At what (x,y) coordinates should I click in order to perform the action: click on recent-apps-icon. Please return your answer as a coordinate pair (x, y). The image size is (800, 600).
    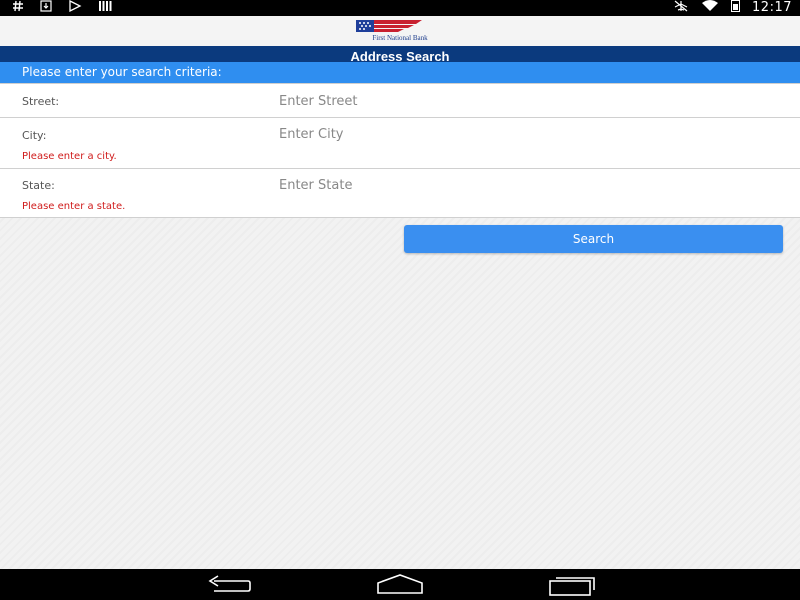
    Looking at the image, I should click on (572, 585).